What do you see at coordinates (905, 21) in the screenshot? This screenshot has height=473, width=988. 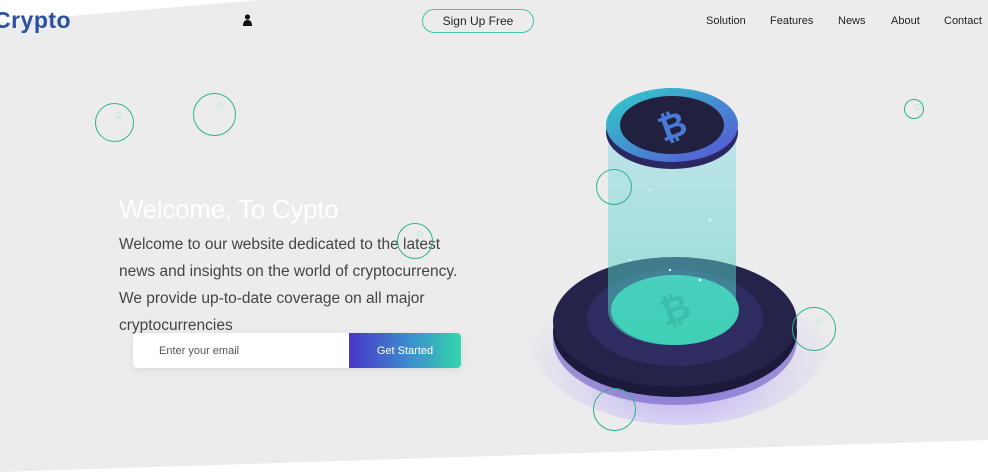 I see `nav-item-about: About` at bounding box center [905, 21].